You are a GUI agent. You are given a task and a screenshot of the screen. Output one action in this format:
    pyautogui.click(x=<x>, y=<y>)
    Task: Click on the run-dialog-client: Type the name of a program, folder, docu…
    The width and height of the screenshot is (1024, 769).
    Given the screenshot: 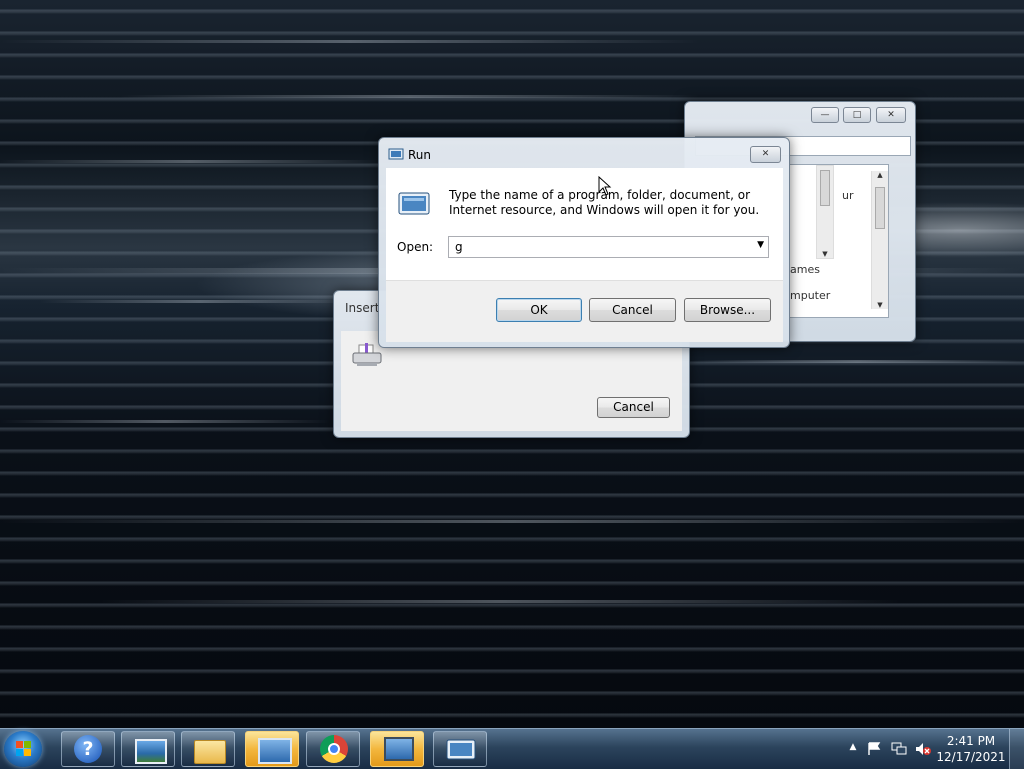 What is the action you would take?
    pyautogui.click(x=584, y=255)
    